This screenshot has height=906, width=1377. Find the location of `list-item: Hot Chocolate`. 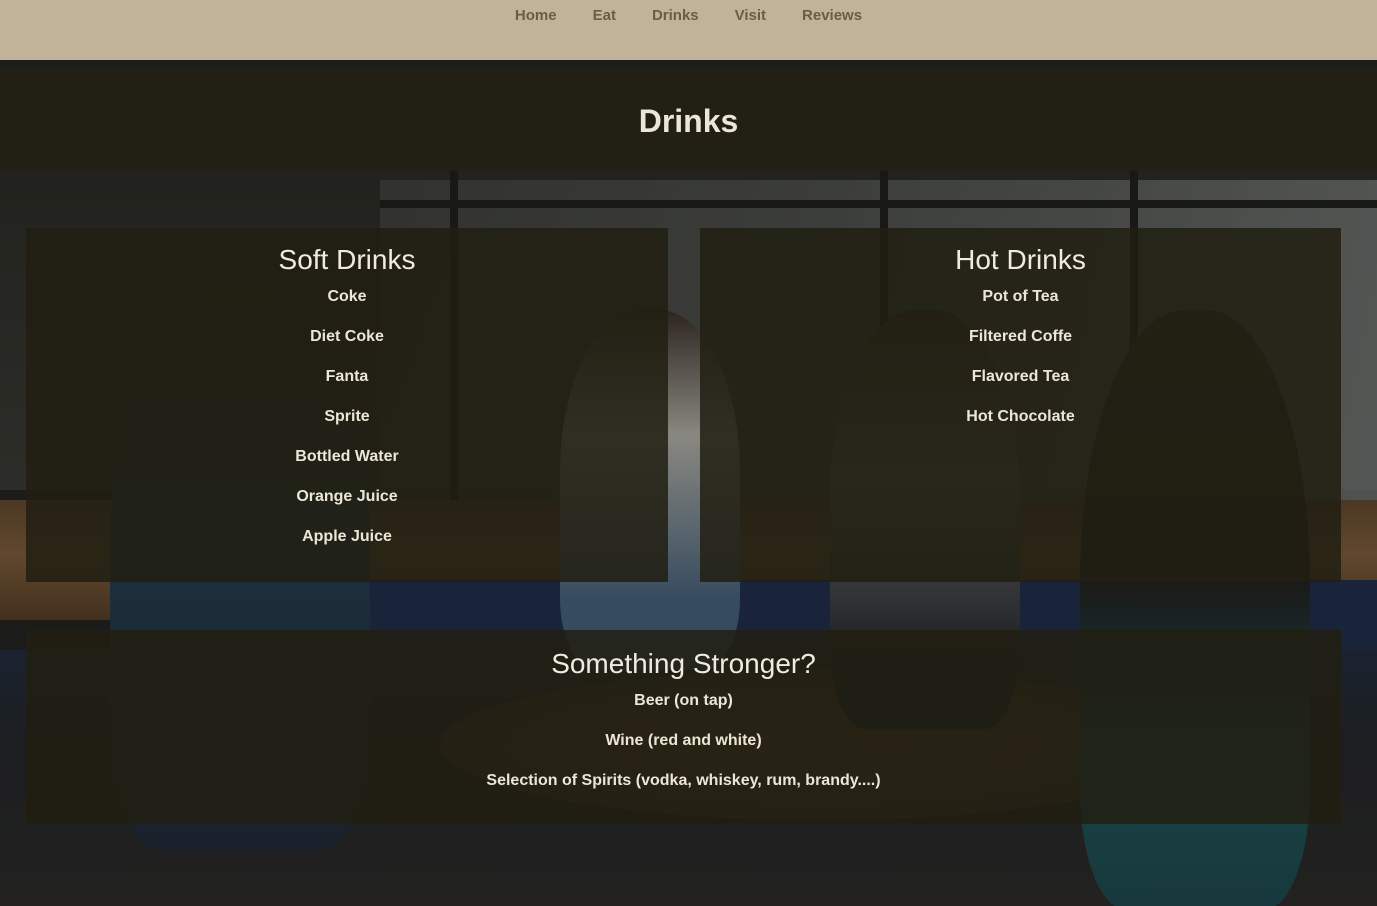

list-item: Hot Chocolate is located at coordinates (1020, 416).